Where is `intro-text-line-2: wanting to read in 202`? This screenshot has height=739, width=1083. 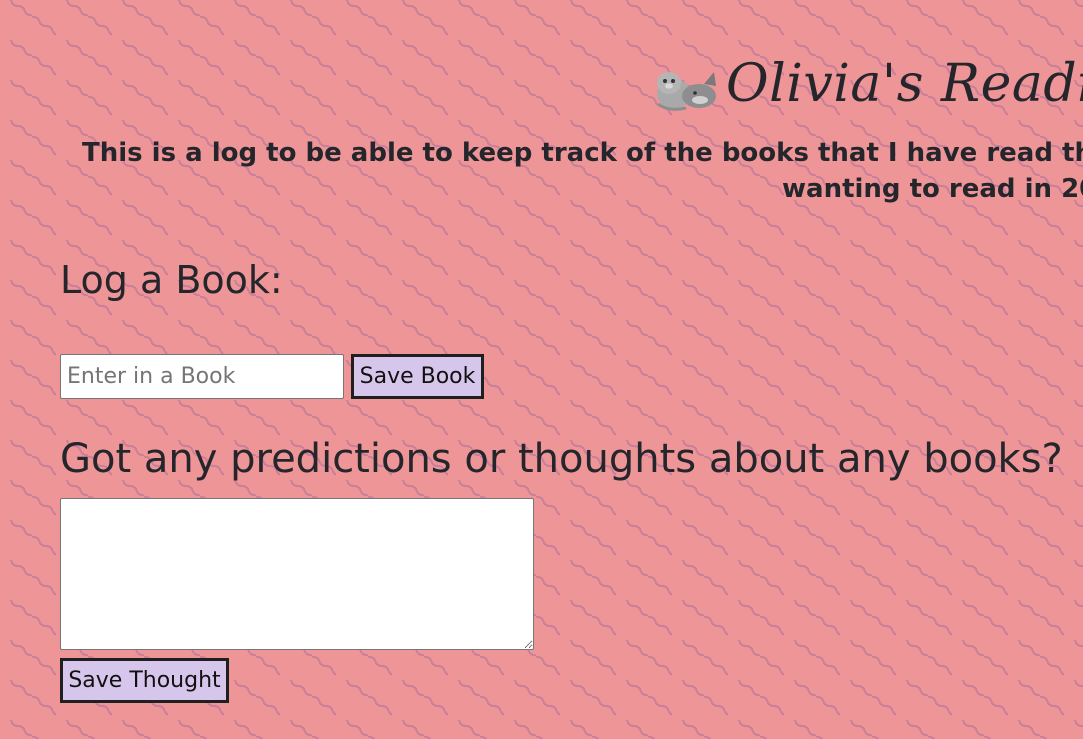
intro-text-line-2: wanting to read in 202 is located at coordinates (932, 189).